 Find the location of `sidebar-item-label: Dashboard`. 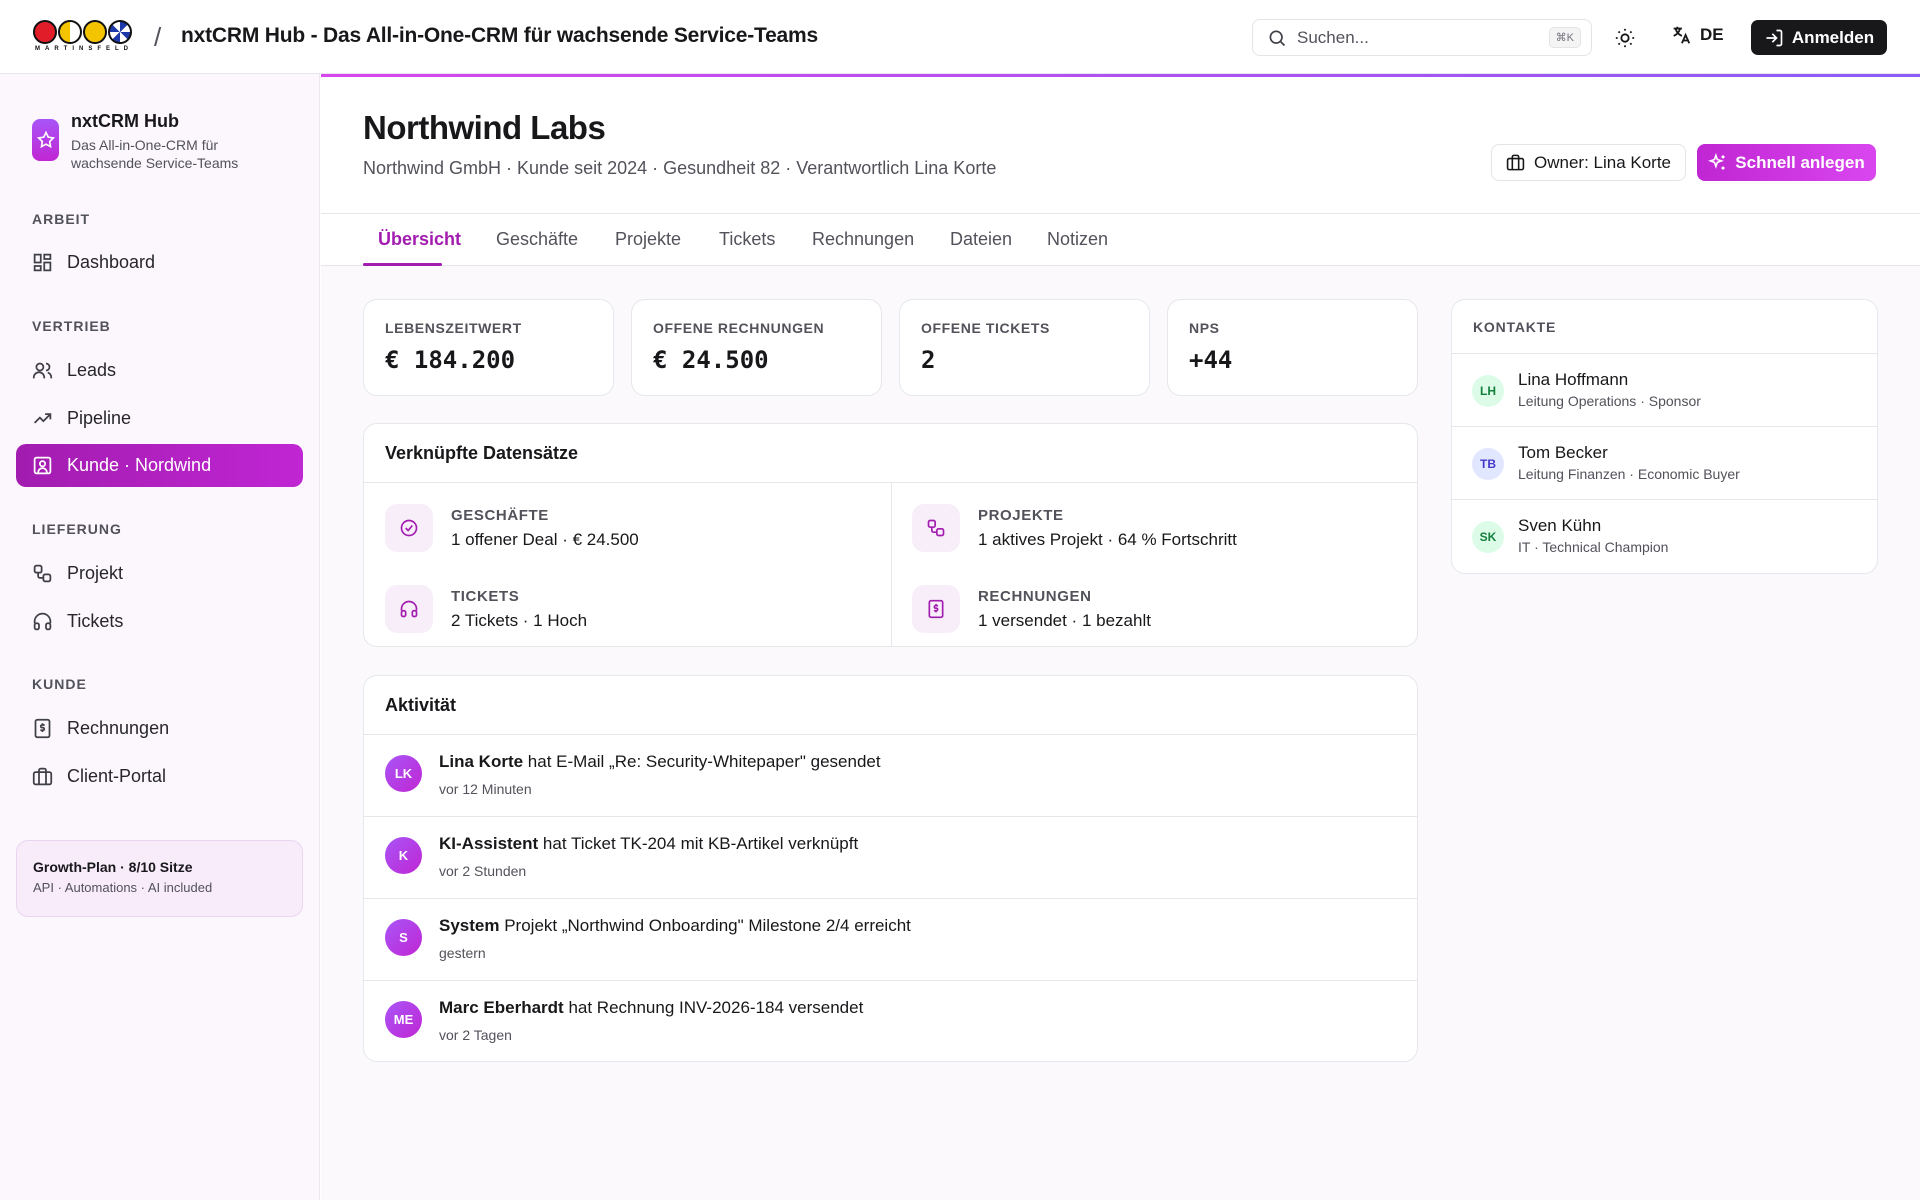

sidebar-item-label: Dashboard is located at coordinates (111, 262).